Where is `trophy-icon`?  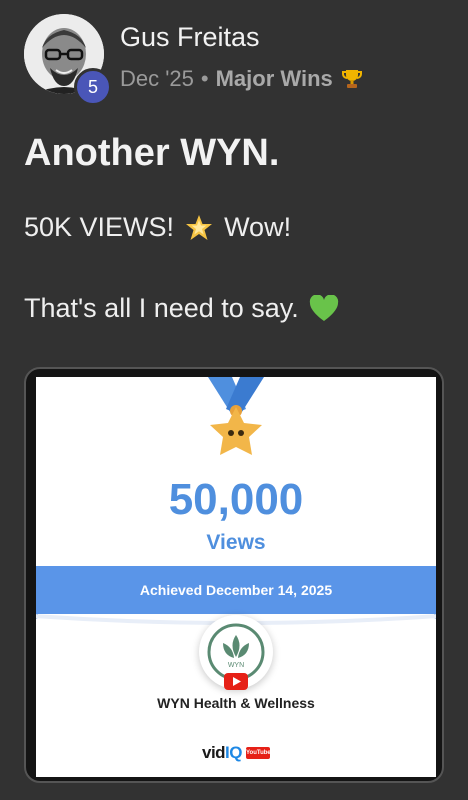 trophy-icon is located at coordinates (351, 79).